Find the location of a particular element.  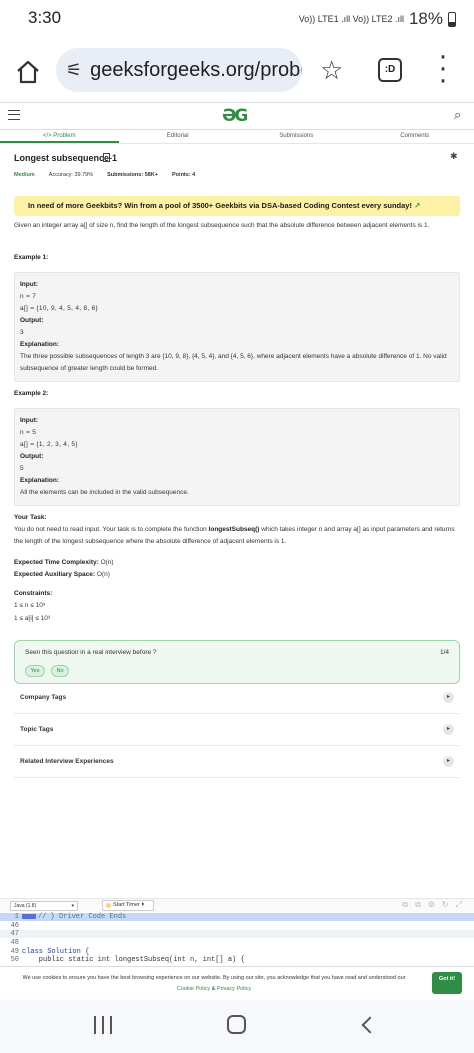

example2-title: Example 2: is located at coordinates (31, 393).